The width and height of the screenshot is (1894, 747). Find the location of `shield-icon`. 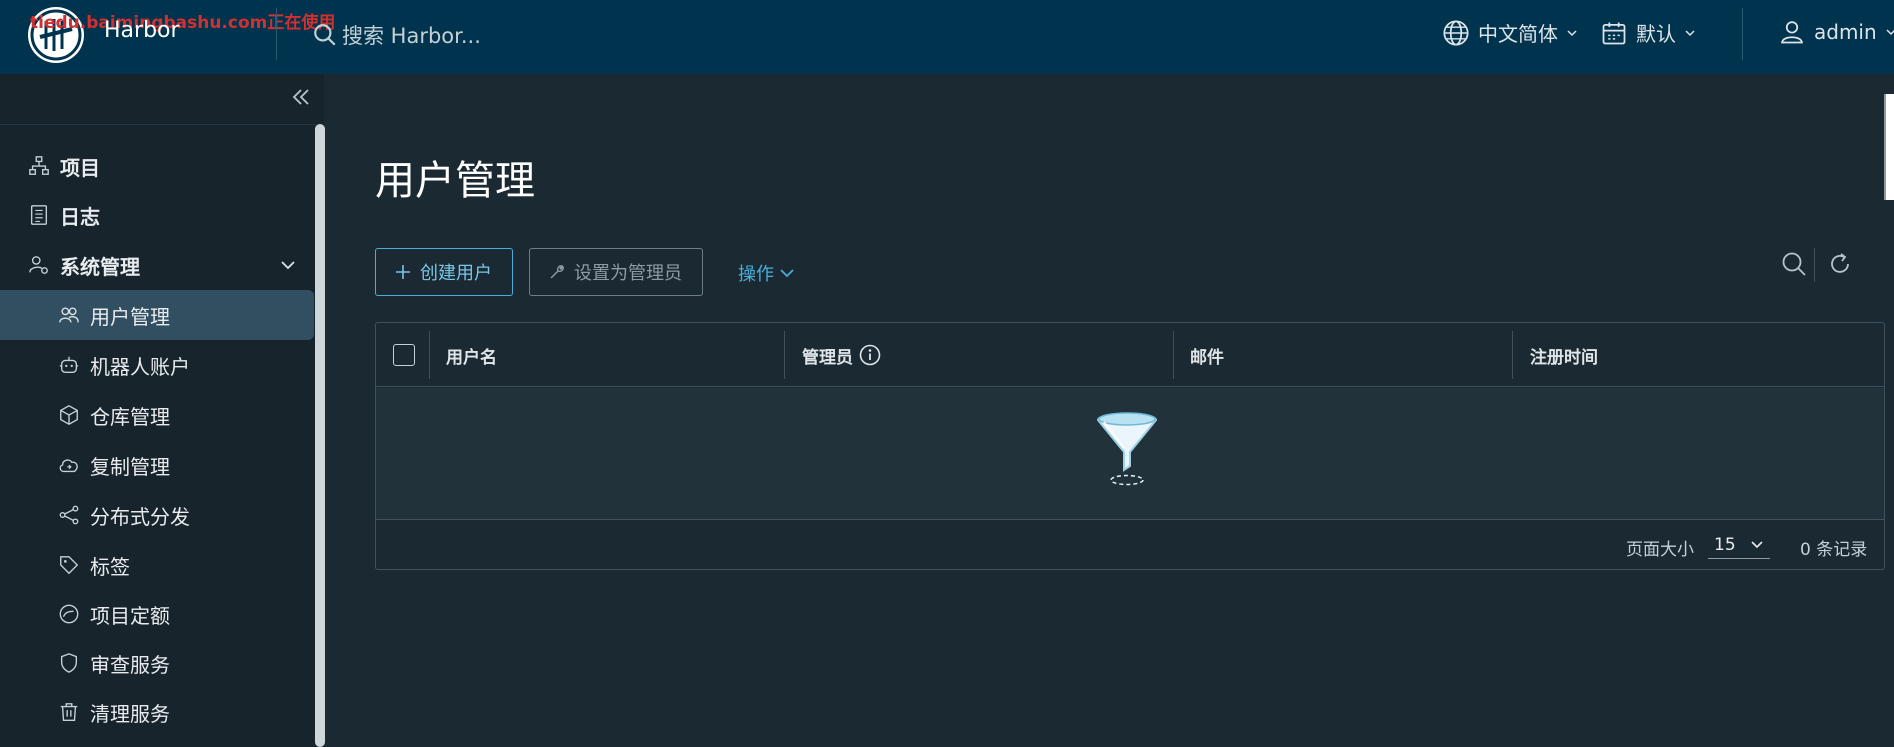

shield-icon is located at coordinates (69, 663).